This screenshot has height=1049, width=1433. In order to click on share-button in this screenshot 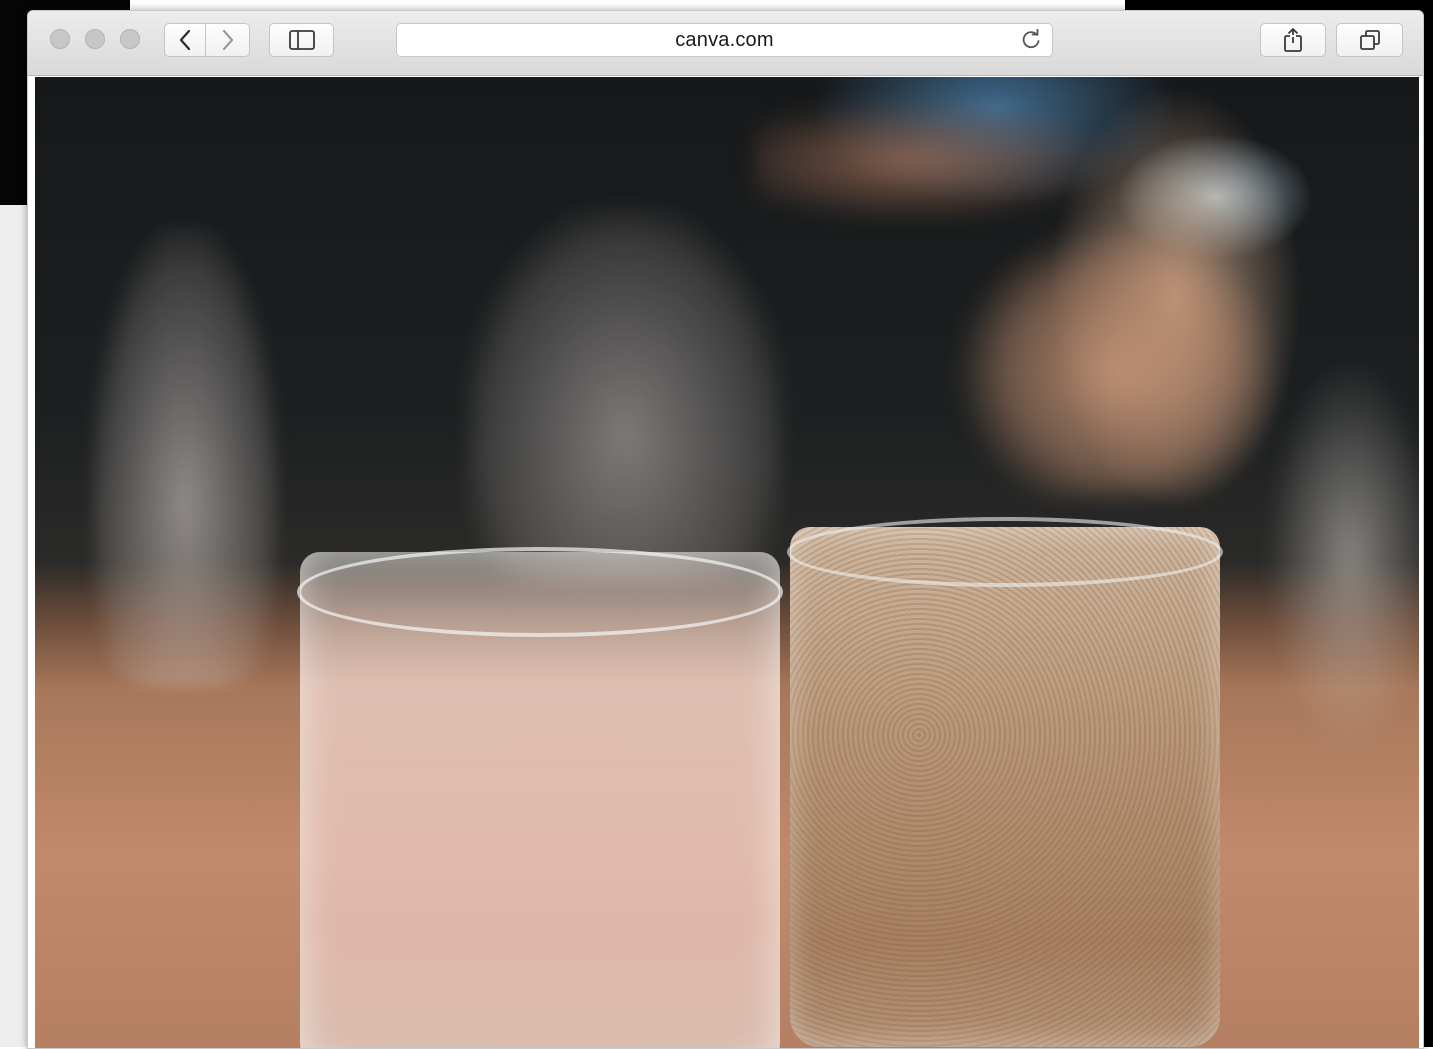, I will do `click(1293, 40)`.